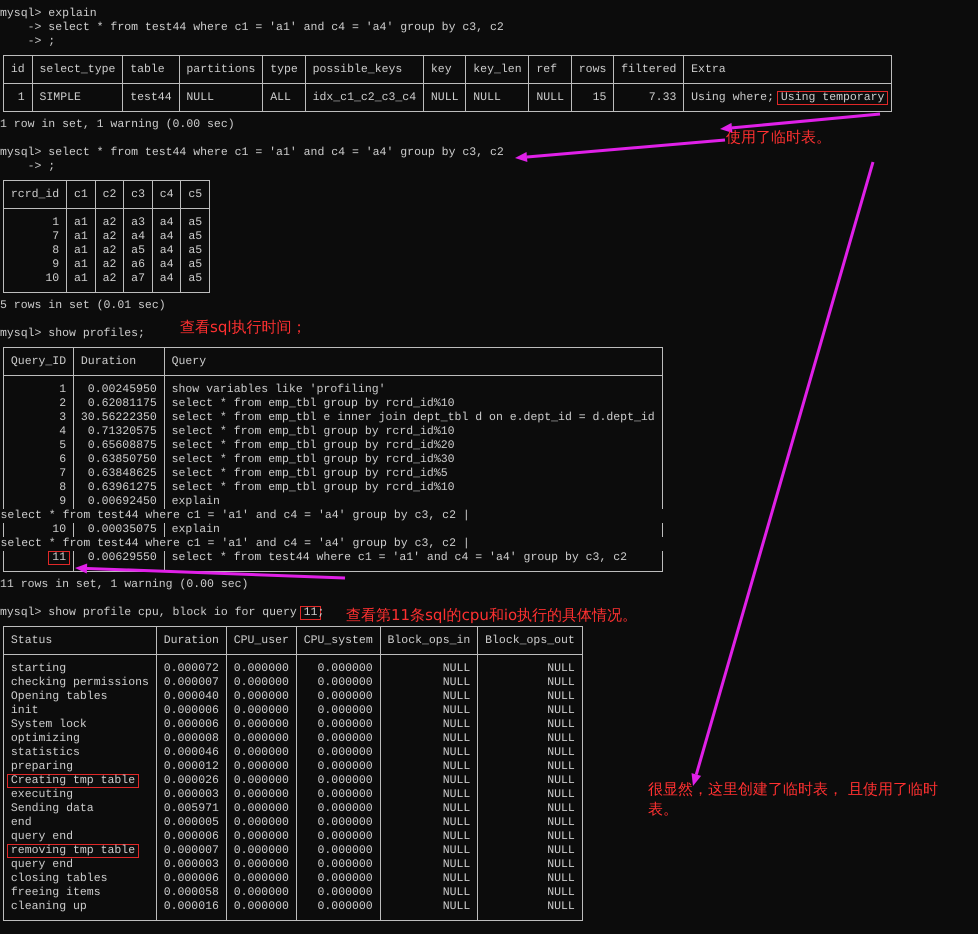  I want to click on terminal-line: -> select * from test44 where c1 = 'a1' and c4 = 'a4' group by c3, c2, so click(265, 28).